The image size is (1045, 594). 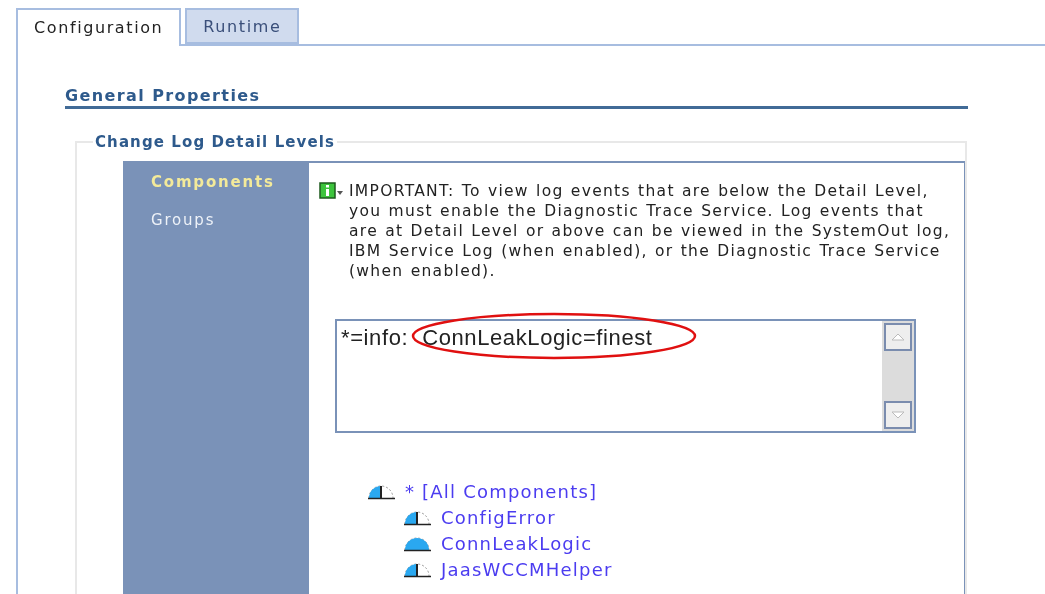 What do you see at coordinates (898, 337) in the screenshot?
I see `scroll-up-icon` at bounding box center [898, 337].